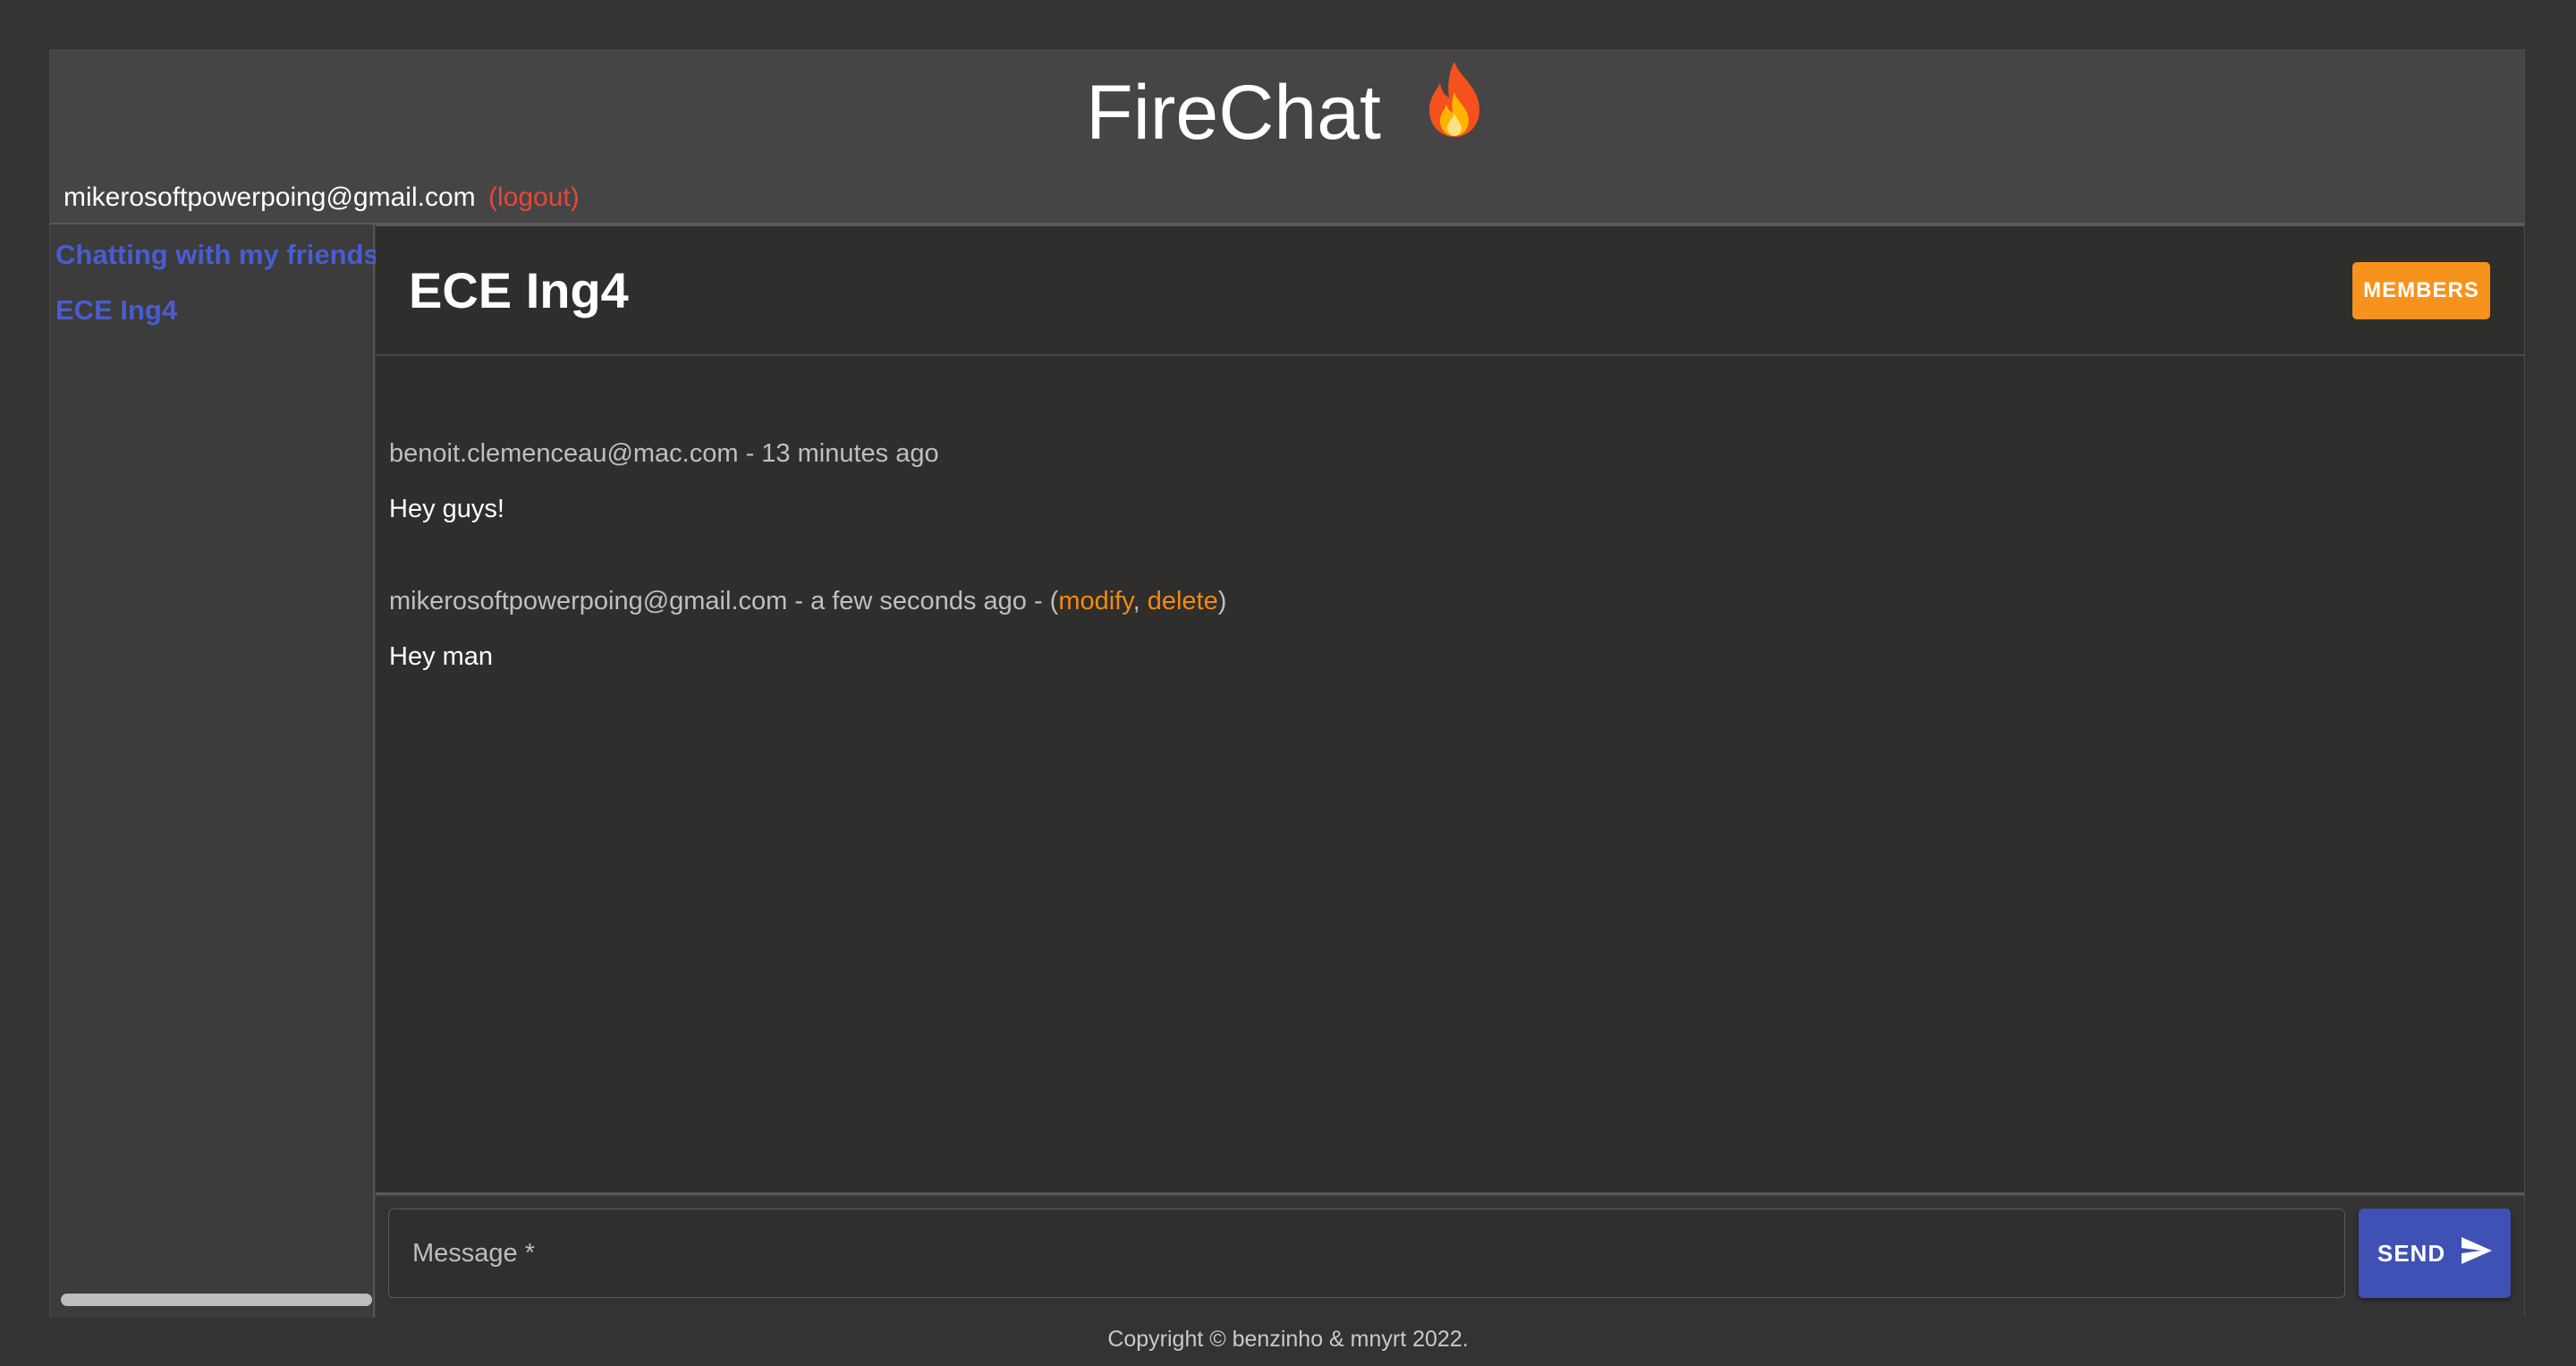 The width and height of the screenshot is (2576, 1366). I want to click on send-button: SEND, so click(2435, 1253).